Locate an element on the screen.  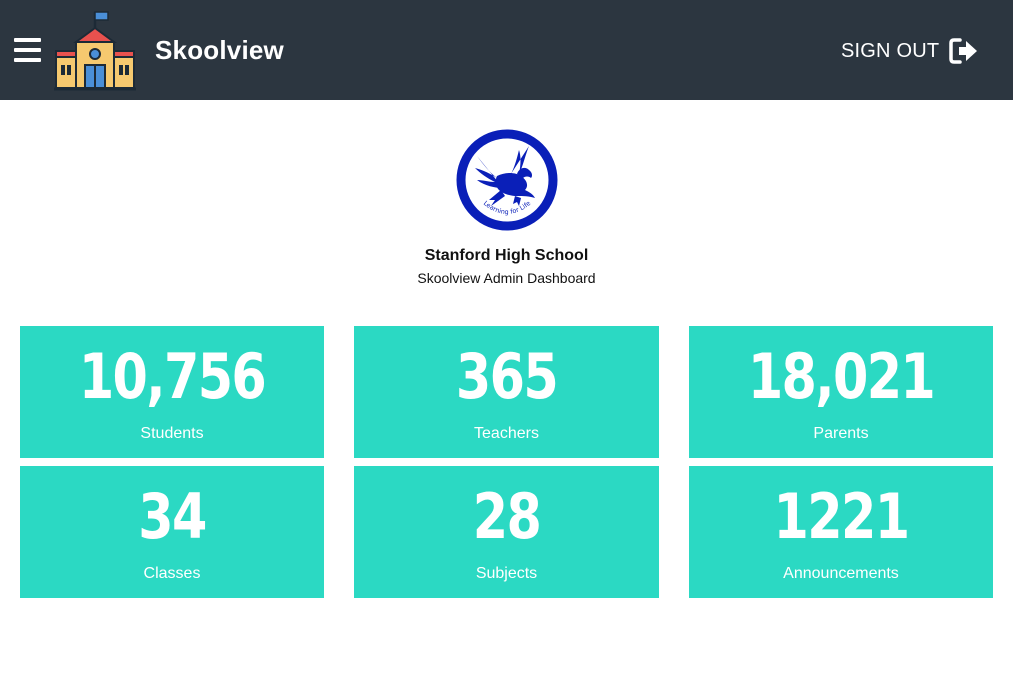
stat-tile-announcements: 1221 Announcements is located at coordinates (841, 532).